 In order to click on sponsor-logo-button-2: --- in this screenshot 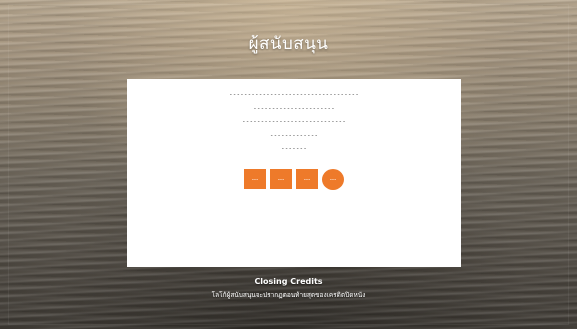, I will do `click(281, 179)`.